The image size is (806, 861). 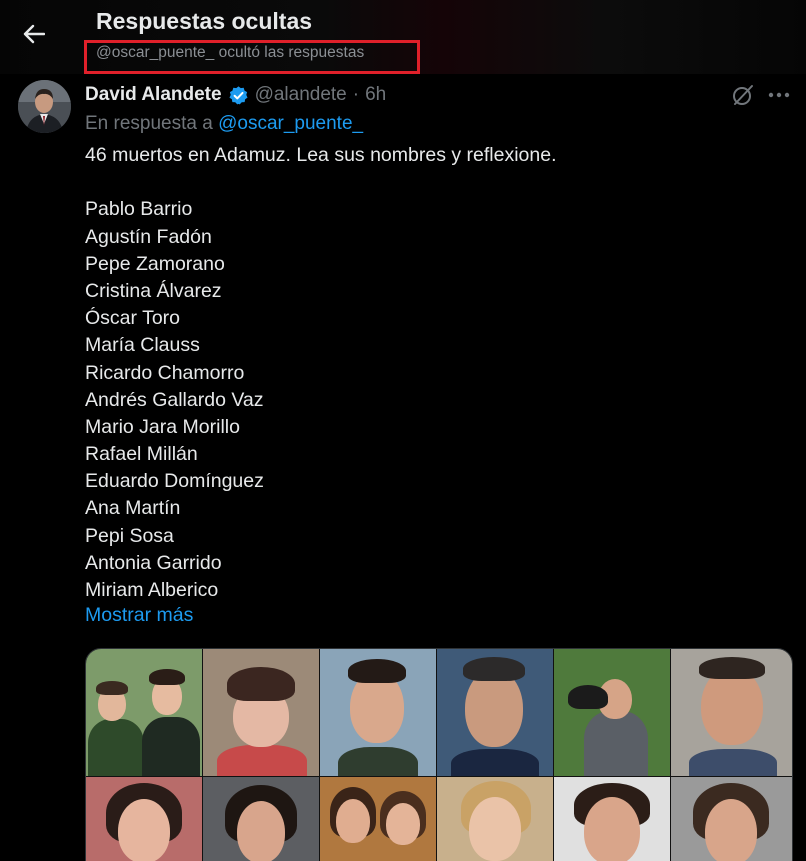 What do you see at coordinates (174, 481) in the screenshot?
I see `victim-name: Eduardo Domínguez` at bounding box center [174, 481].